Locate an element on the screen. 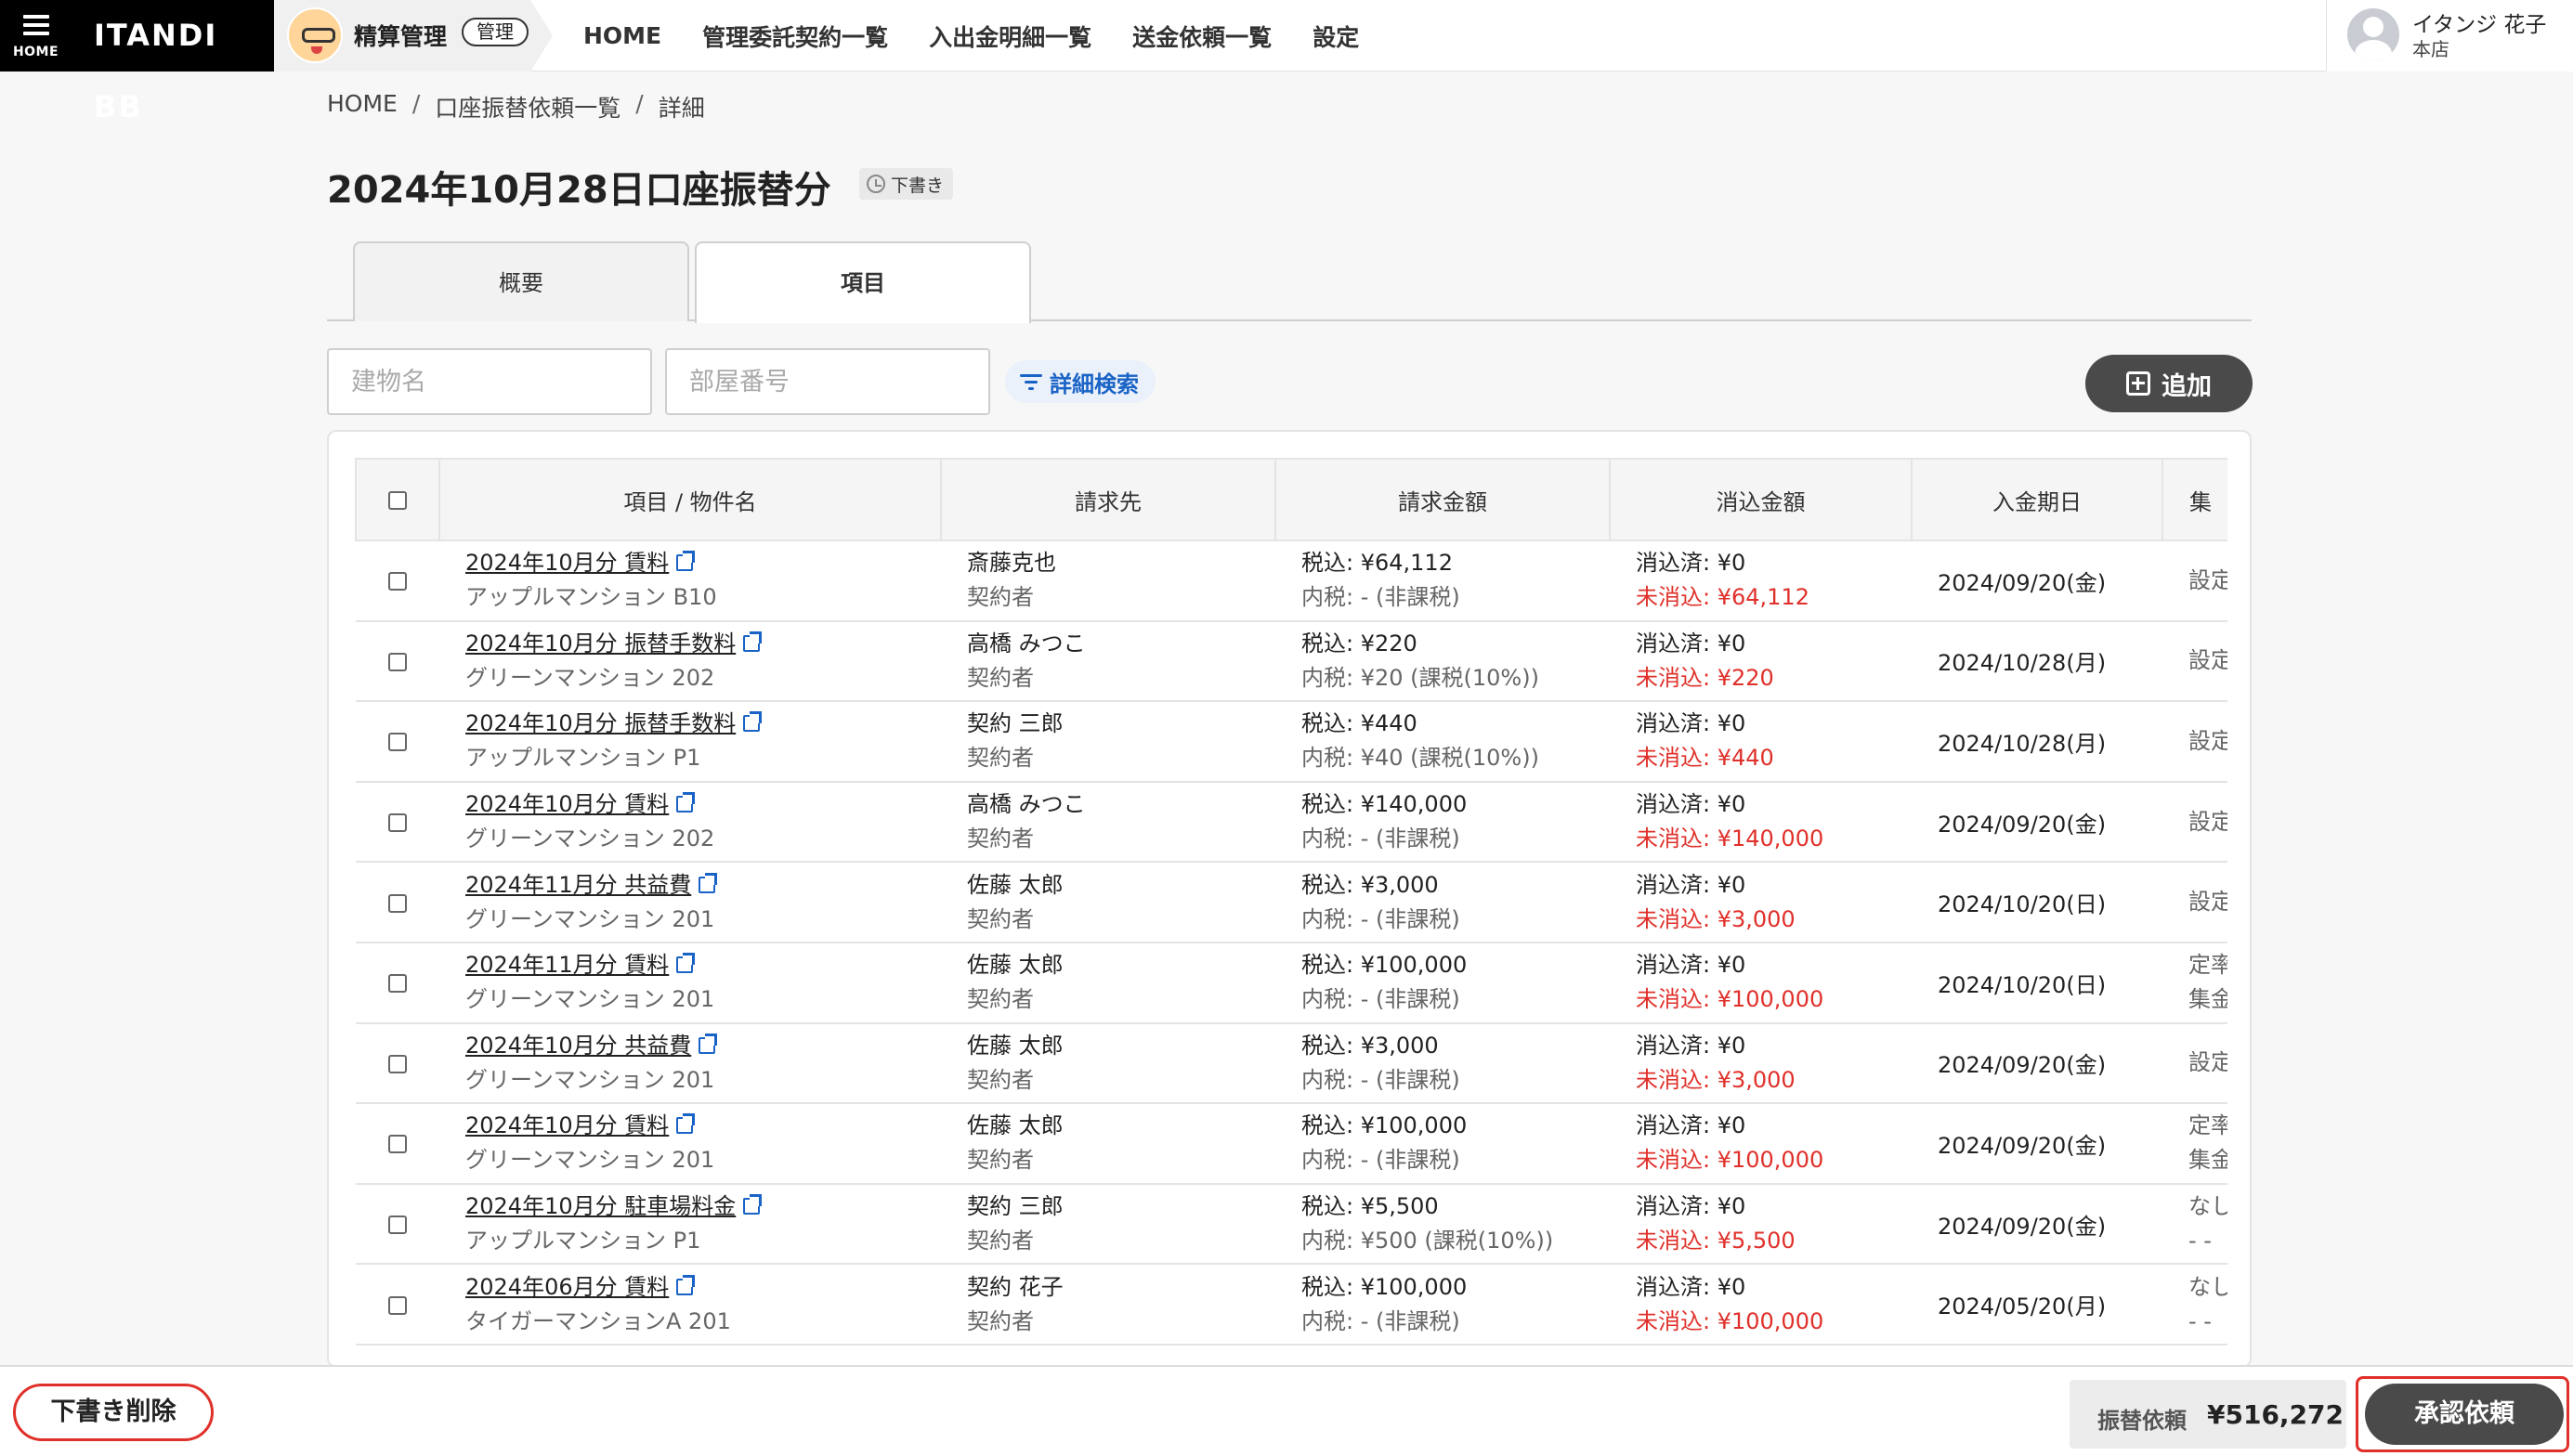  nav-link-remittances: 送金依頼一覧 is located at coordinates (1202, 36).